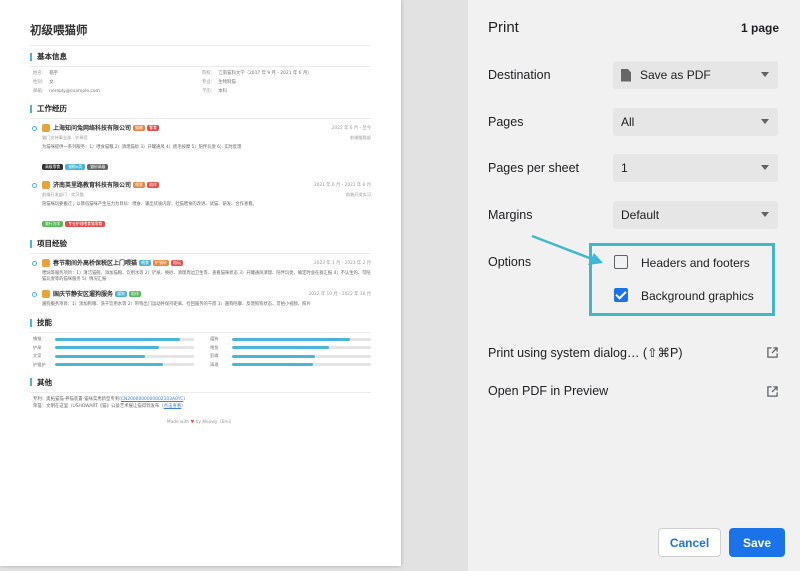 This screenshot has width=800, height=571. Describe the element at coordinates (200, 243) in the screenshot. I see `section-projects-title: 项目经验` at that location.